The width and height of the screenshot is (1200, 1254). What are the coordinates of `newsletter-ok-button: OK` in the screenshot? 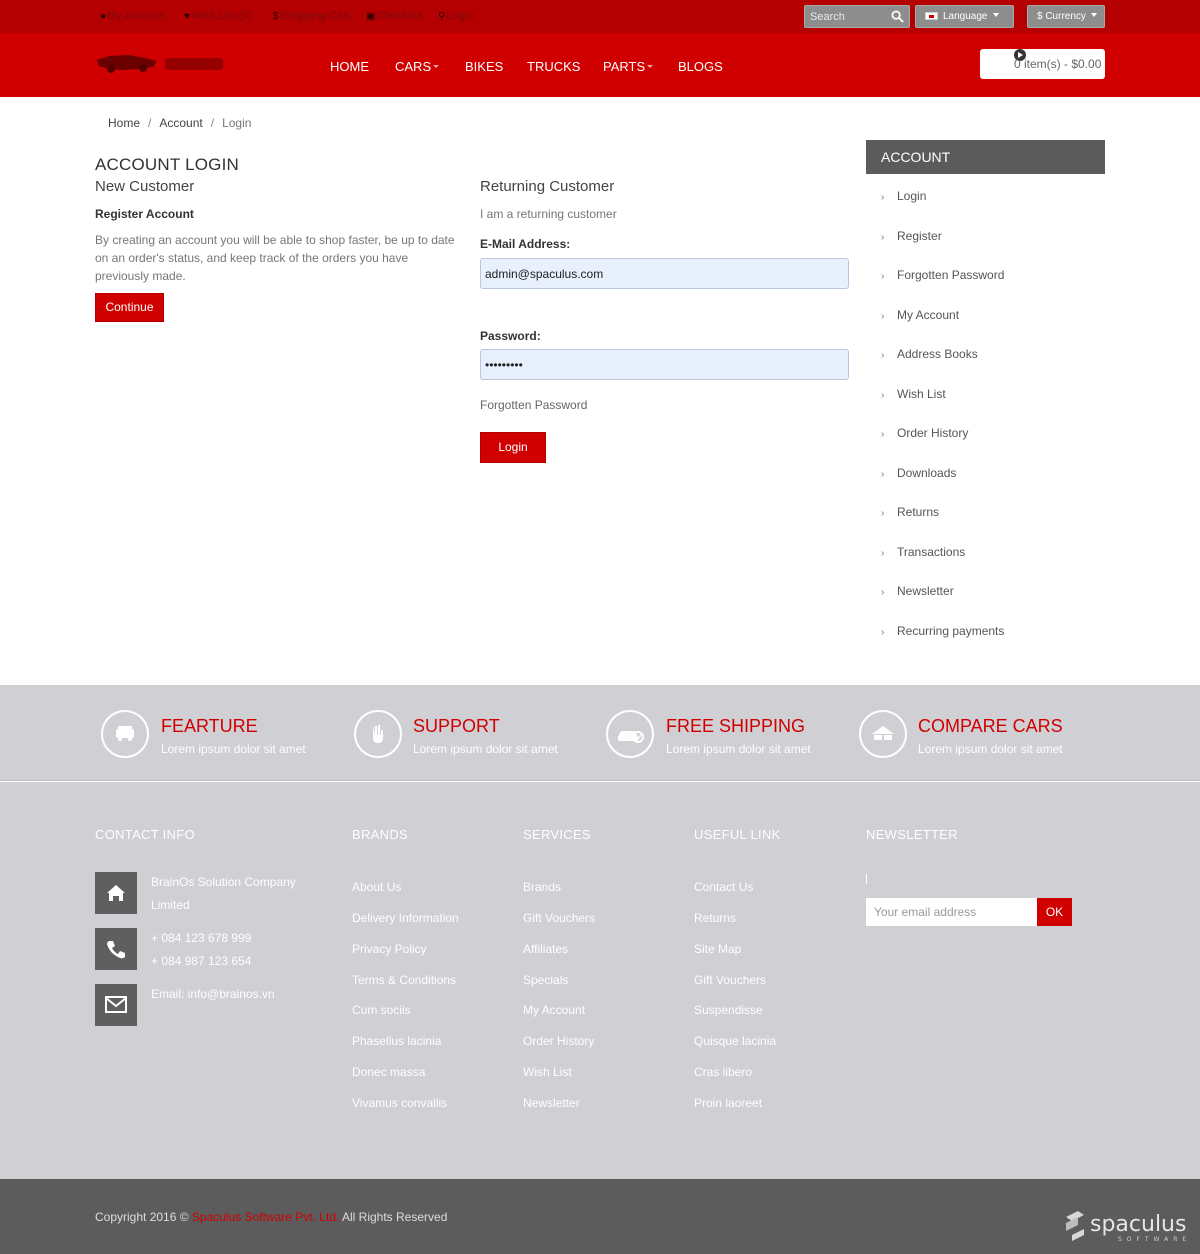 It's located at (1054, 912).